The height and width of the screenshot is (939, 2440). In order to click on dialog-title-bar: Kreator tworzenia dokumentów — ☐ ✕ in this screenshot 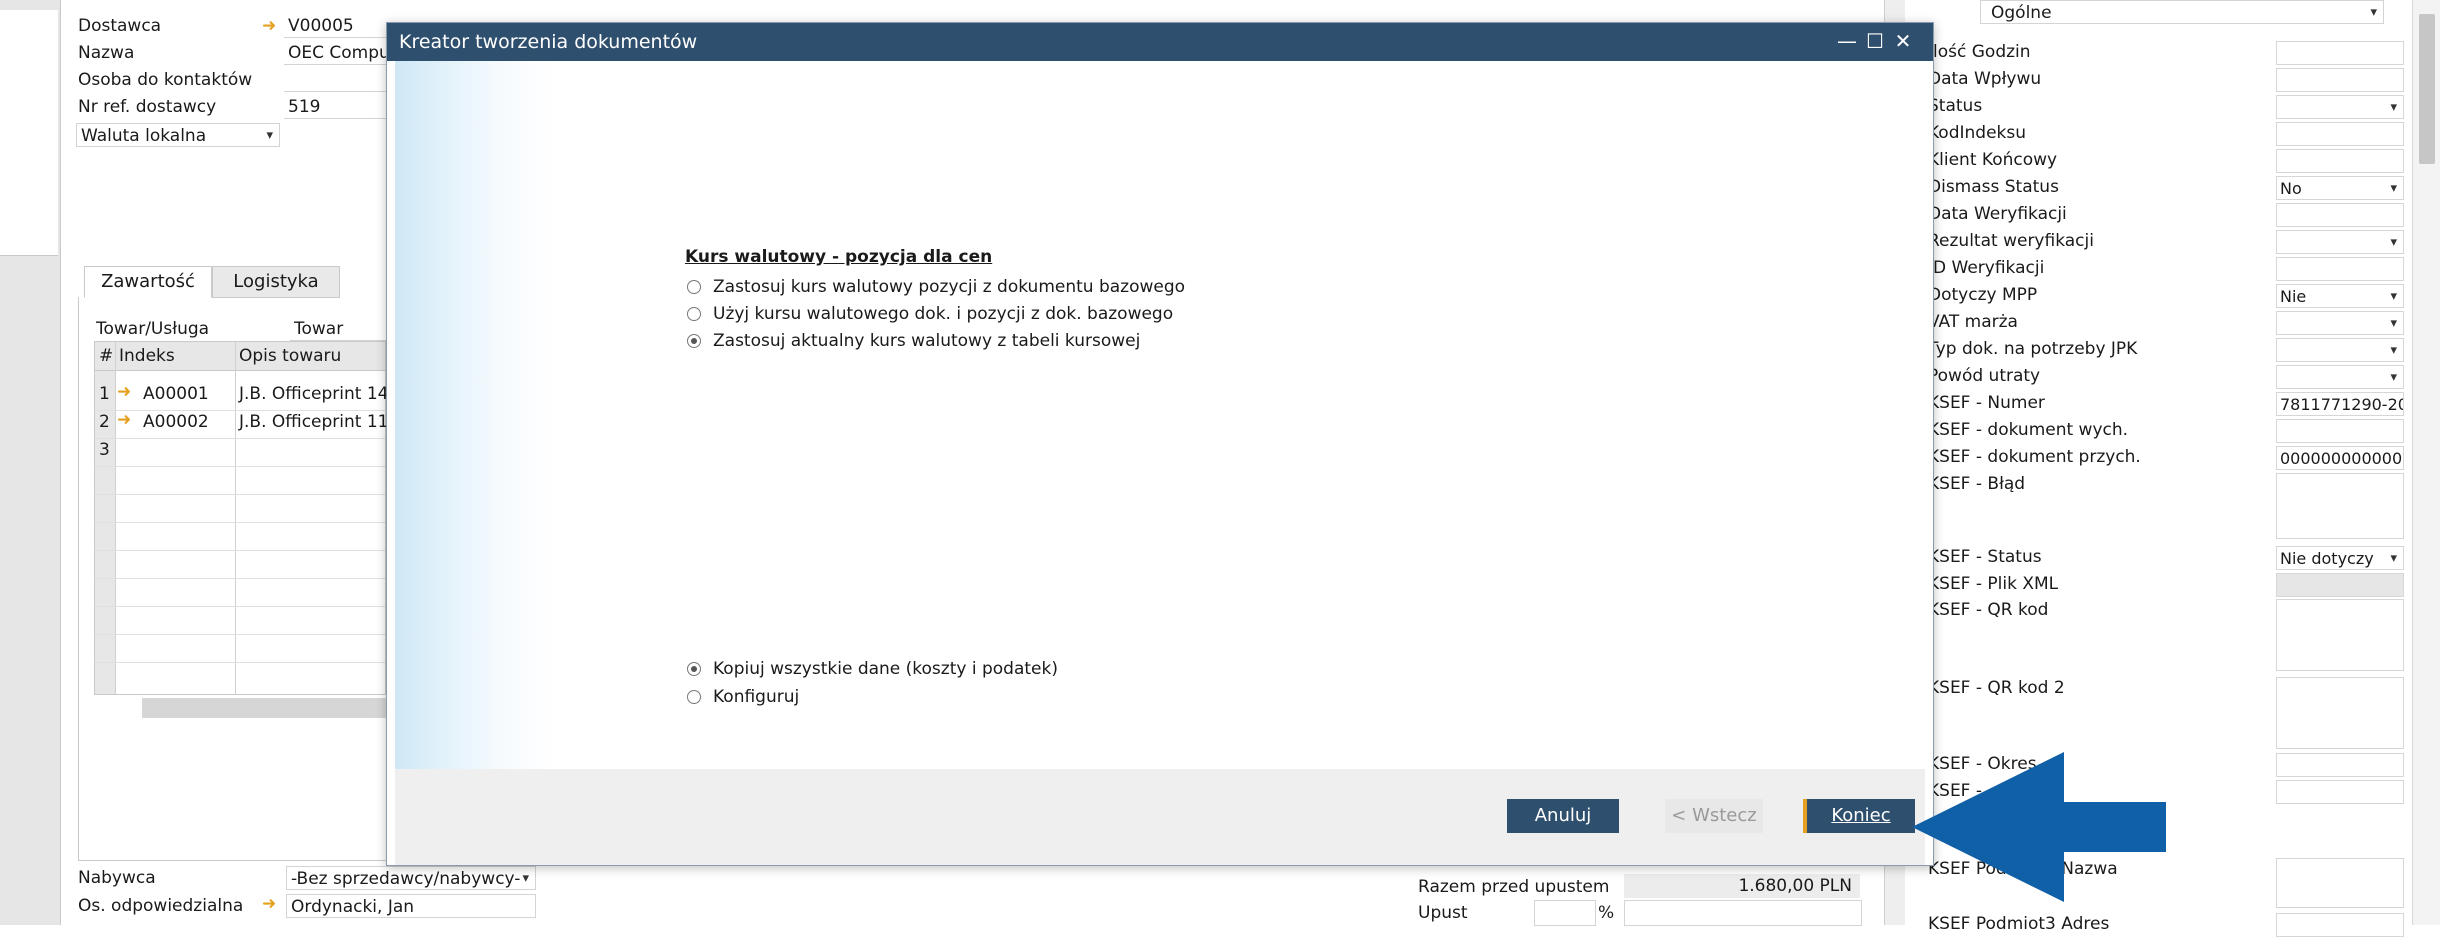, I will do `click(1160, 42)`.